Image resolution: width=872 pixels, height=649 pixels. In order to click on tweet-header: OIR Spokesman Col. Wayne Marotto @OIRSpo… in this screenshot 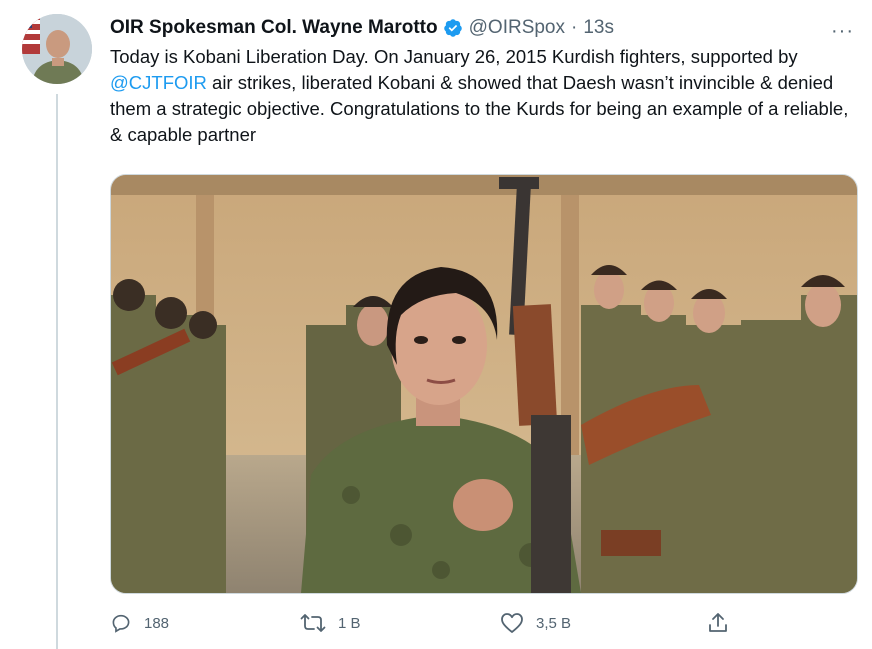, I will do `click(484, 28)`.